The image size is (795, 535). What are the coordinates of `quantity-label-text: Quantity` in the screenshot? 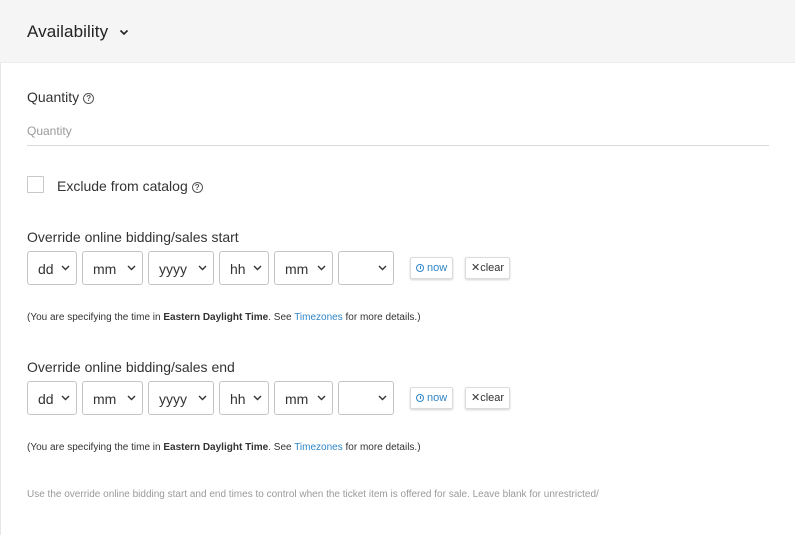 It's located at (53, 97).